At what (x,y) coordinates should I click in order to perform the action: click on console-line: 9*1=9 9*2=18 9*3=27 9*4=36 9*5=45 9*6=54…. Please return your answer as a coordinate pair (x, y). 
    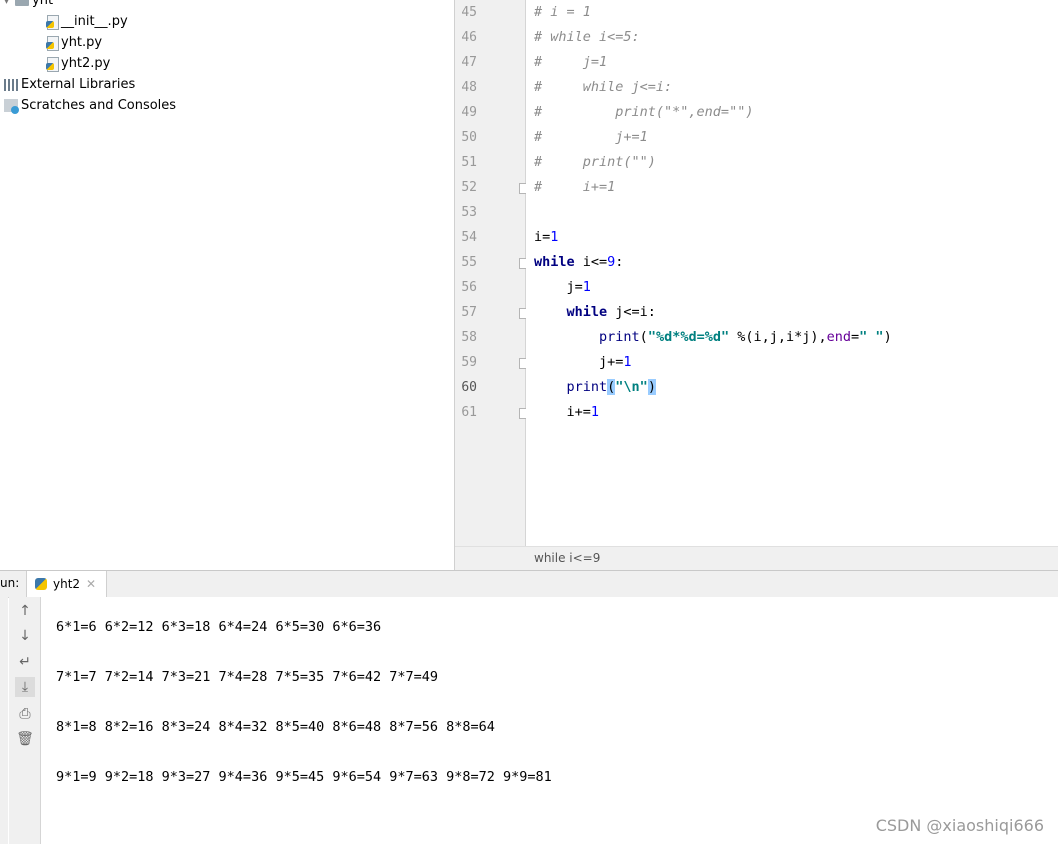
    Looking at the image, I should click on (304, 777).